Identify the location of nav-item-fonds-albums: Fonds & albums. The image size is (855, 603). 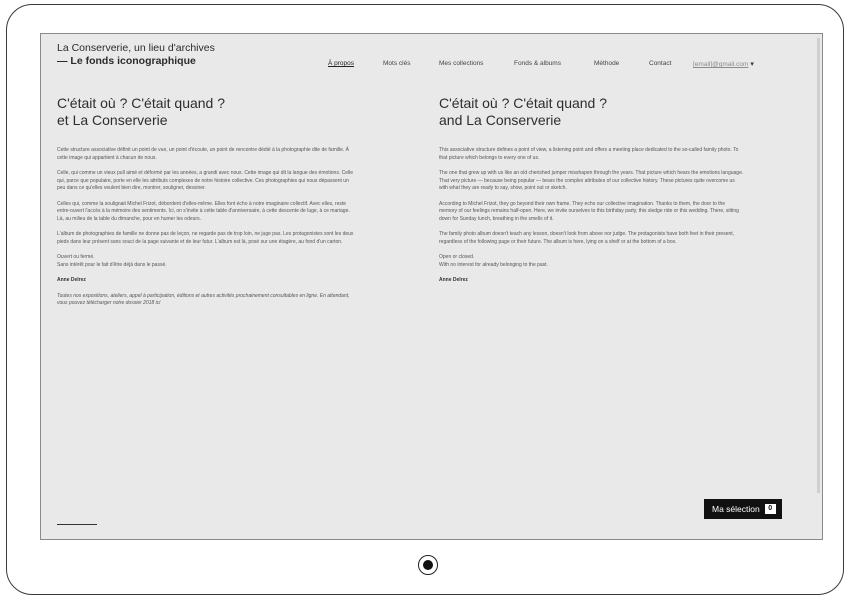
(537, 63).